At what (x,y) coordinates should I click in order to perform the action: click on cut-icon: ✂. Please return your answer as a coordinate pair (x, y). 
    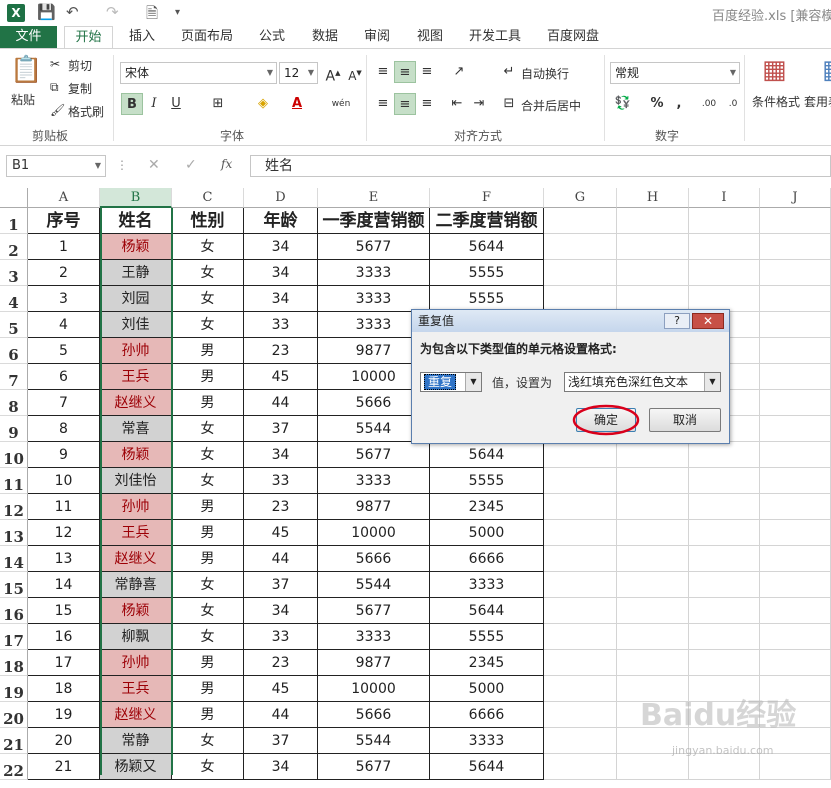
    Looking at the image, I should click on (55, 64).